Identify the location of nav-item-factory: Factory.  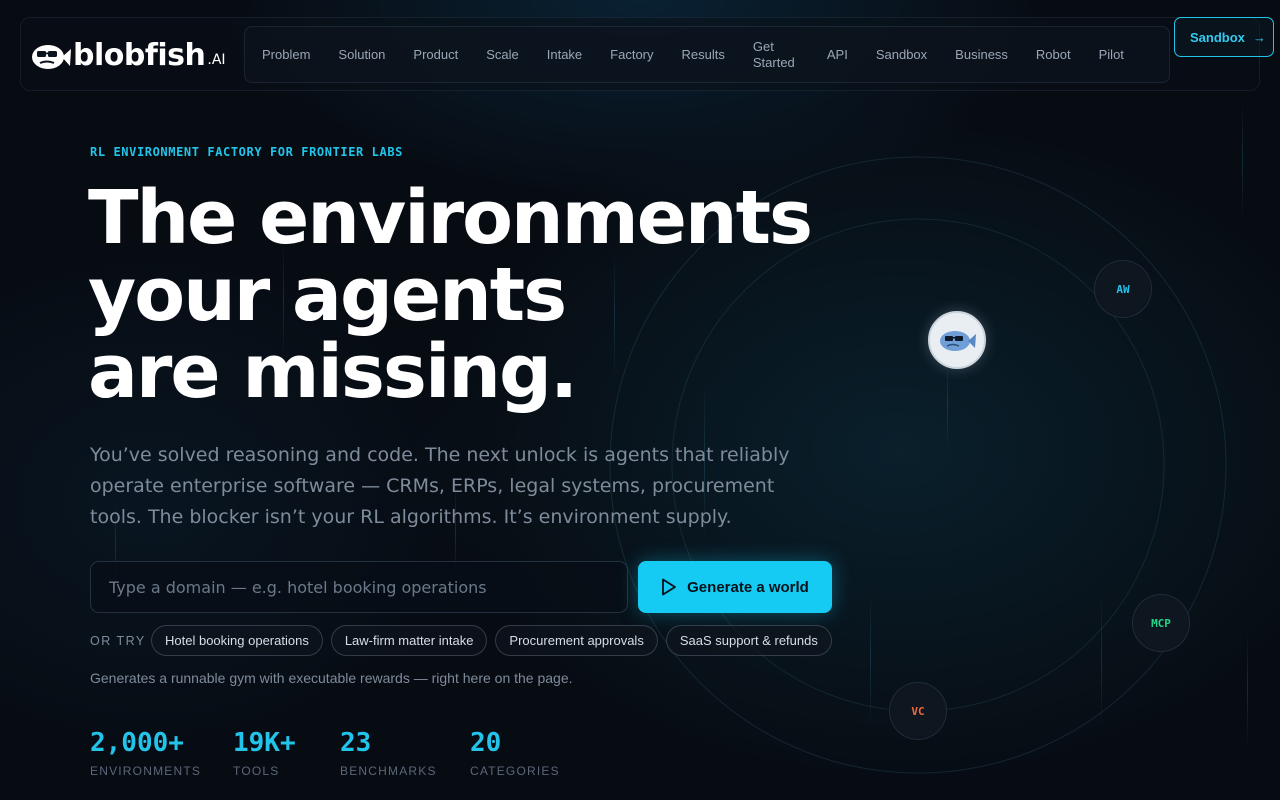
(631, 55).